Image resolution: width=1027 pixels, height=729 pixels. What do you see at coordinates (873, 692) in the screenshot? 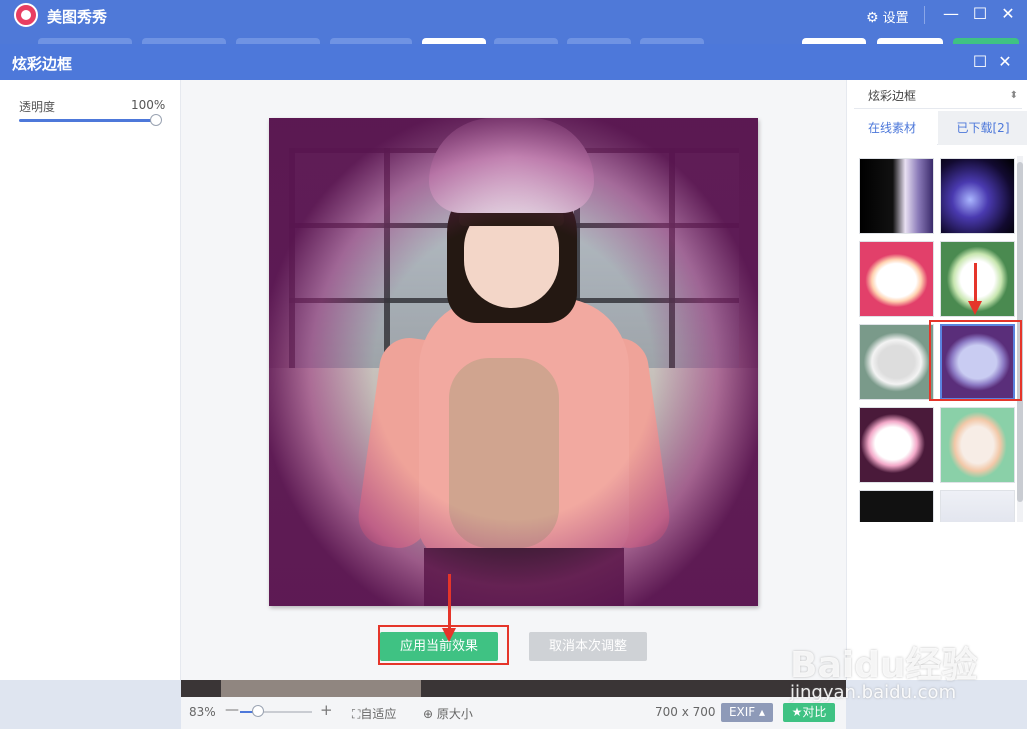
I see `baidu-watermark-url: jingyan.baidu.com` at bounding box center [873, 692].